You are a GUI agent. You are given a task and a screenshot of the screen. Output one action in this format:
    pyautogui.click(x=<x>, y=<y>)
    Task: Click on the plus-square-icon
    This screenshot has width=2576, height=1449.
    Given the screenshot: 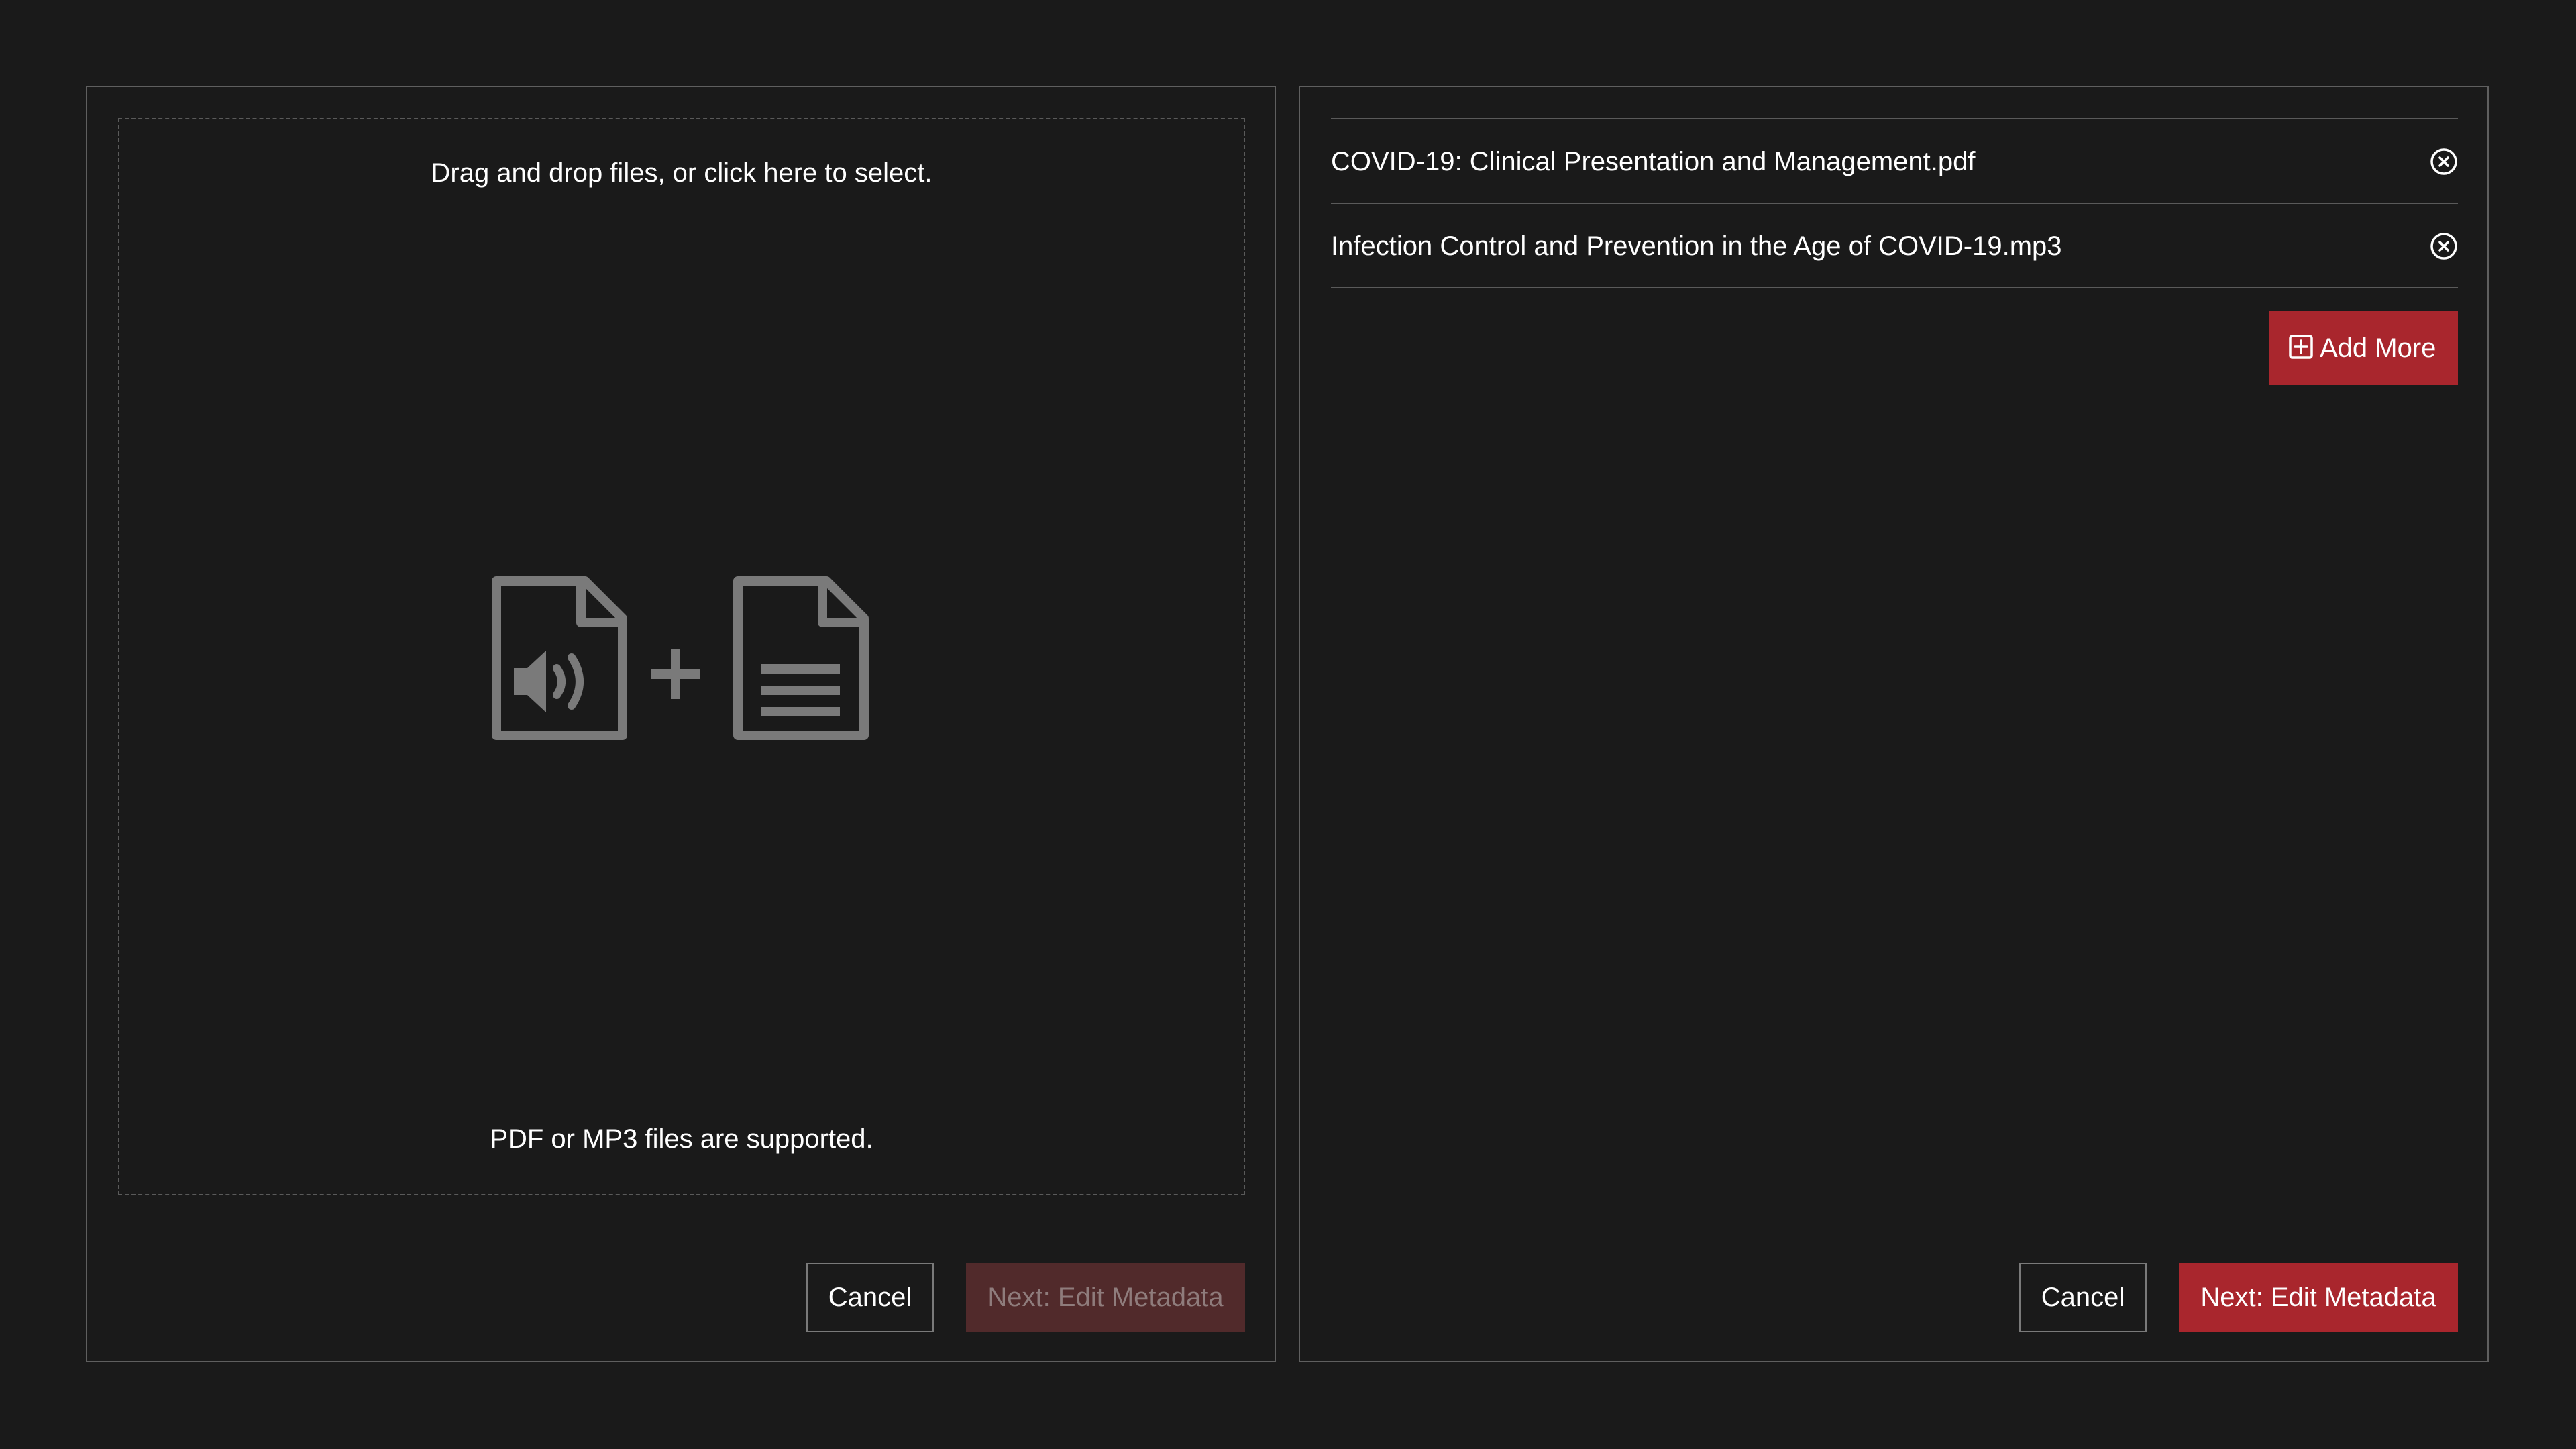 What is the action you would take?
    pyautogui.click(x=2301, y=347)
    